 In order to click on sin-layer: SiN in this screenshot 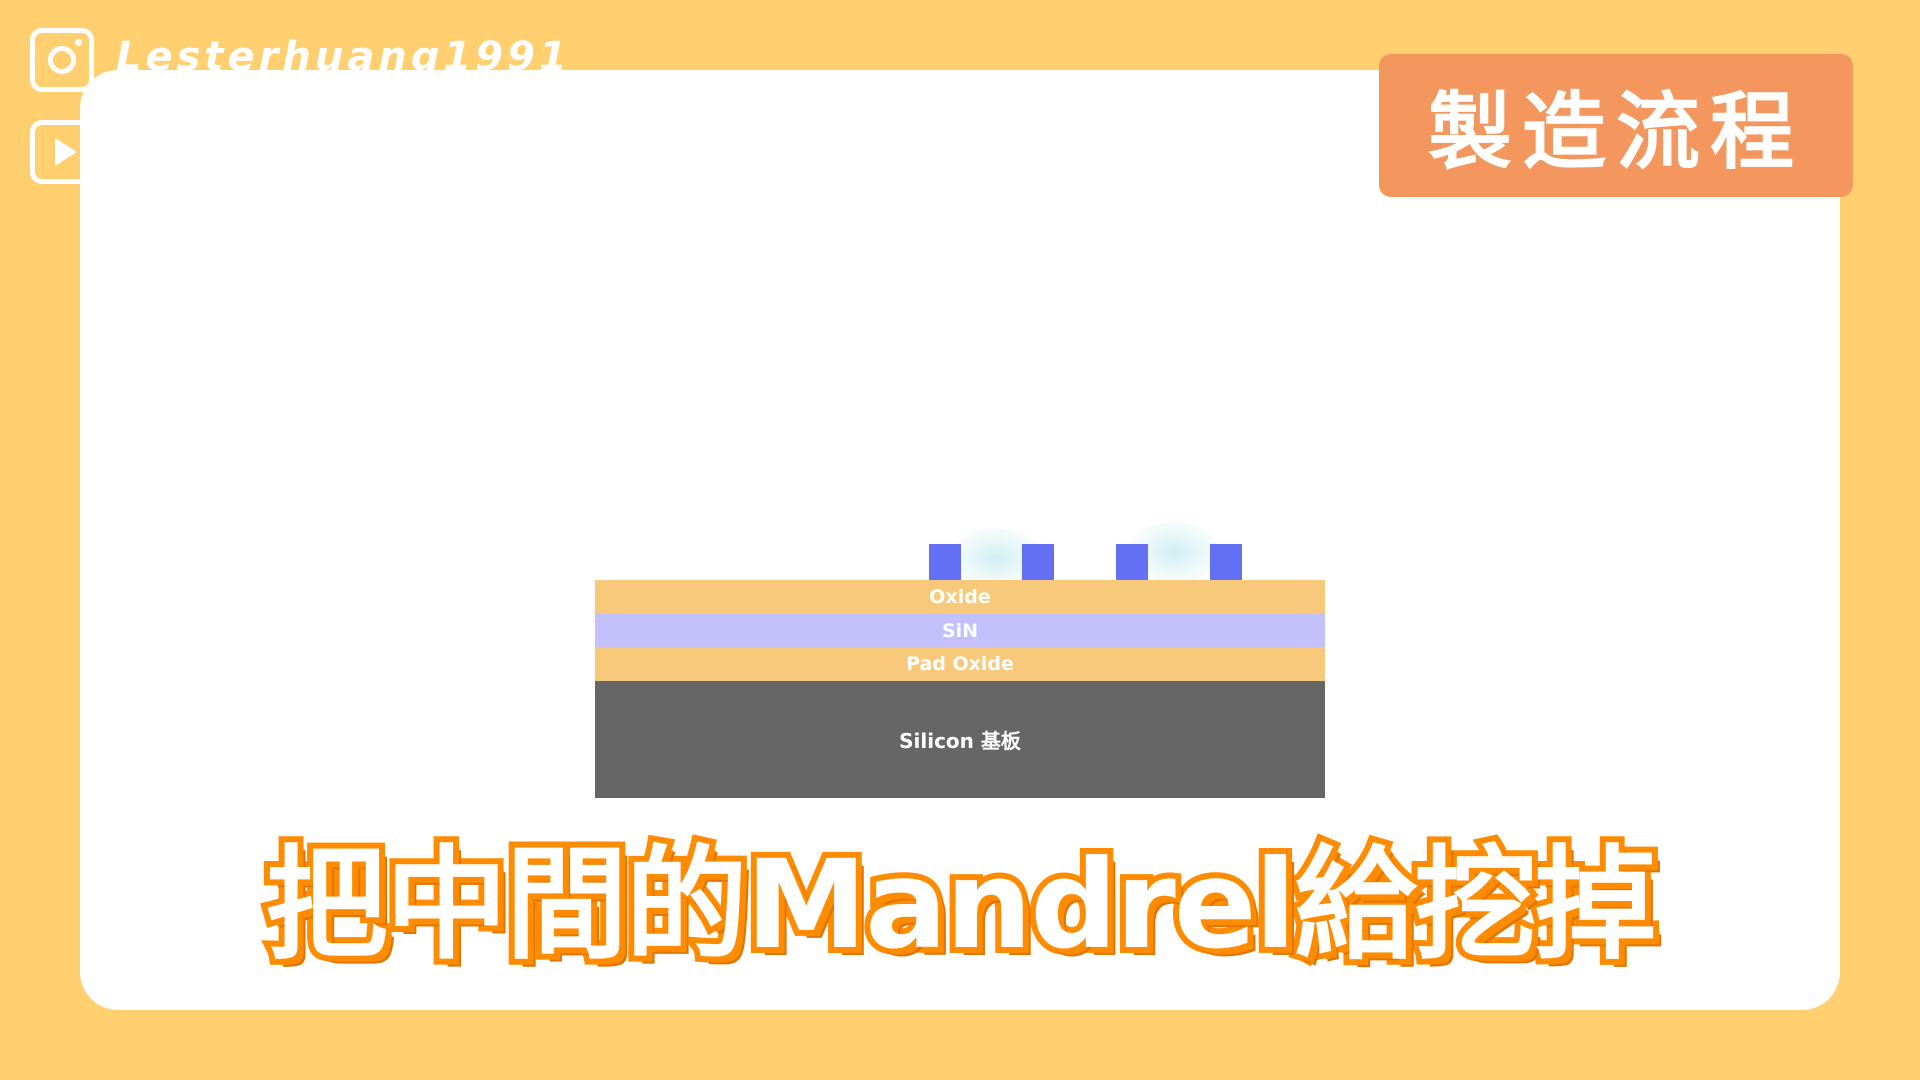, I will do `click(960, 630)`.